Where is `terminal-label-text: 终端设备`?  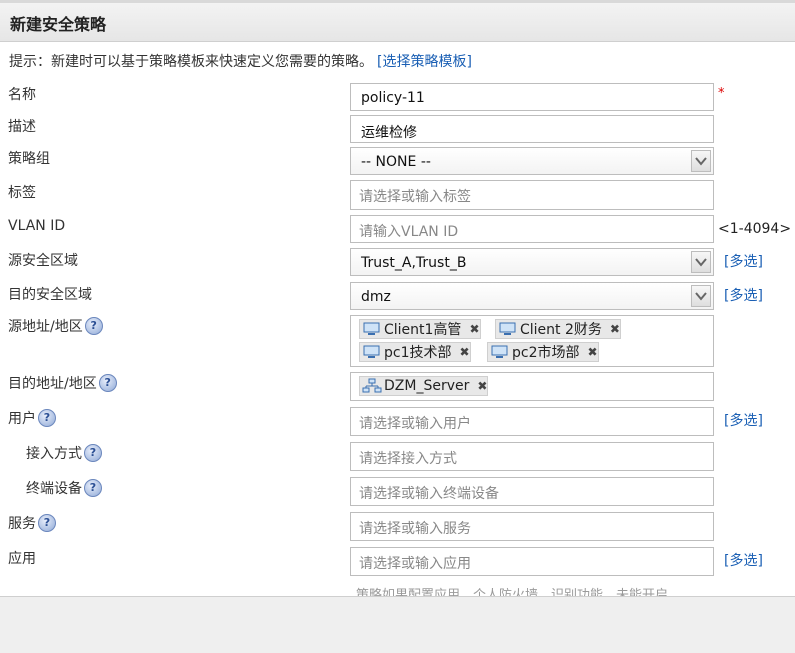 terminal-label-text: 终端设备 is located at coordinates (54, 489).